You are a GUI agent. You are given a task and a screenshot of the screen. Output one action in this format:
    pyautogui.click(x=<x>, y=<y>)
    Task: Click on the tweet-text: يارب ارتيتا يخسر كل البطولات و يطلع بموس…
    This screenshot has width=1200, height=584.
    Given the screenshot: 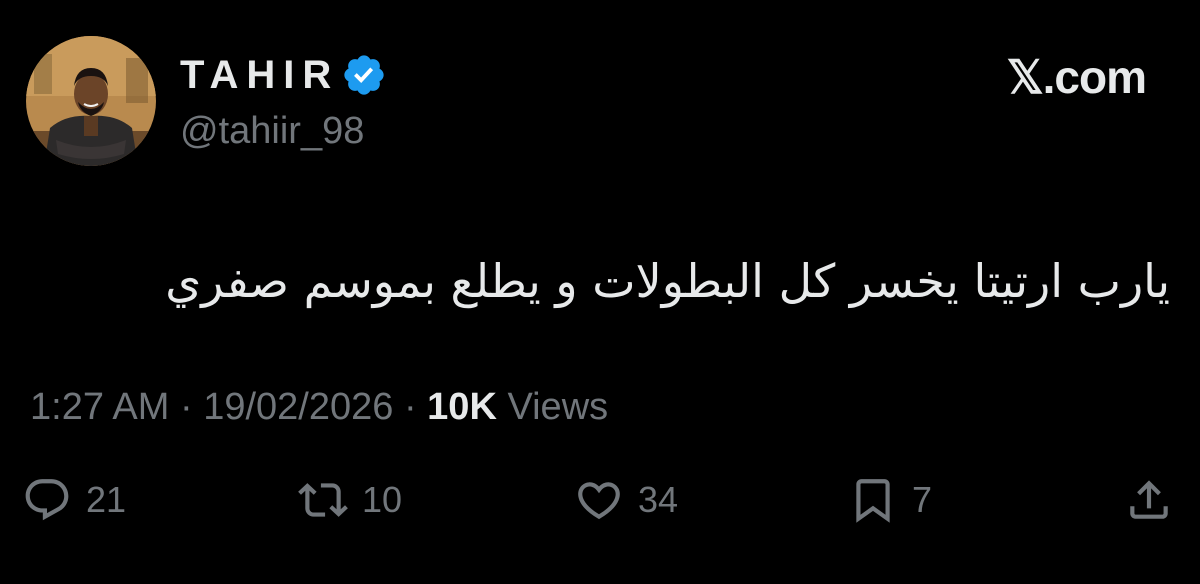 What is the action you would take?
    pyautogui.click(x=667, y=281)
    